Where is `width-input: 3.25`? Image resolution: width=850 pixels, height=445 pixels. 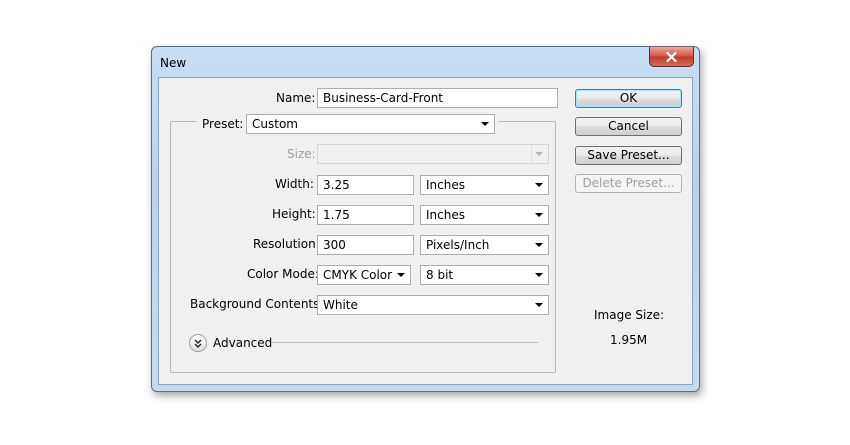
width-input: 3.25 is located at coordinates (365, 185).